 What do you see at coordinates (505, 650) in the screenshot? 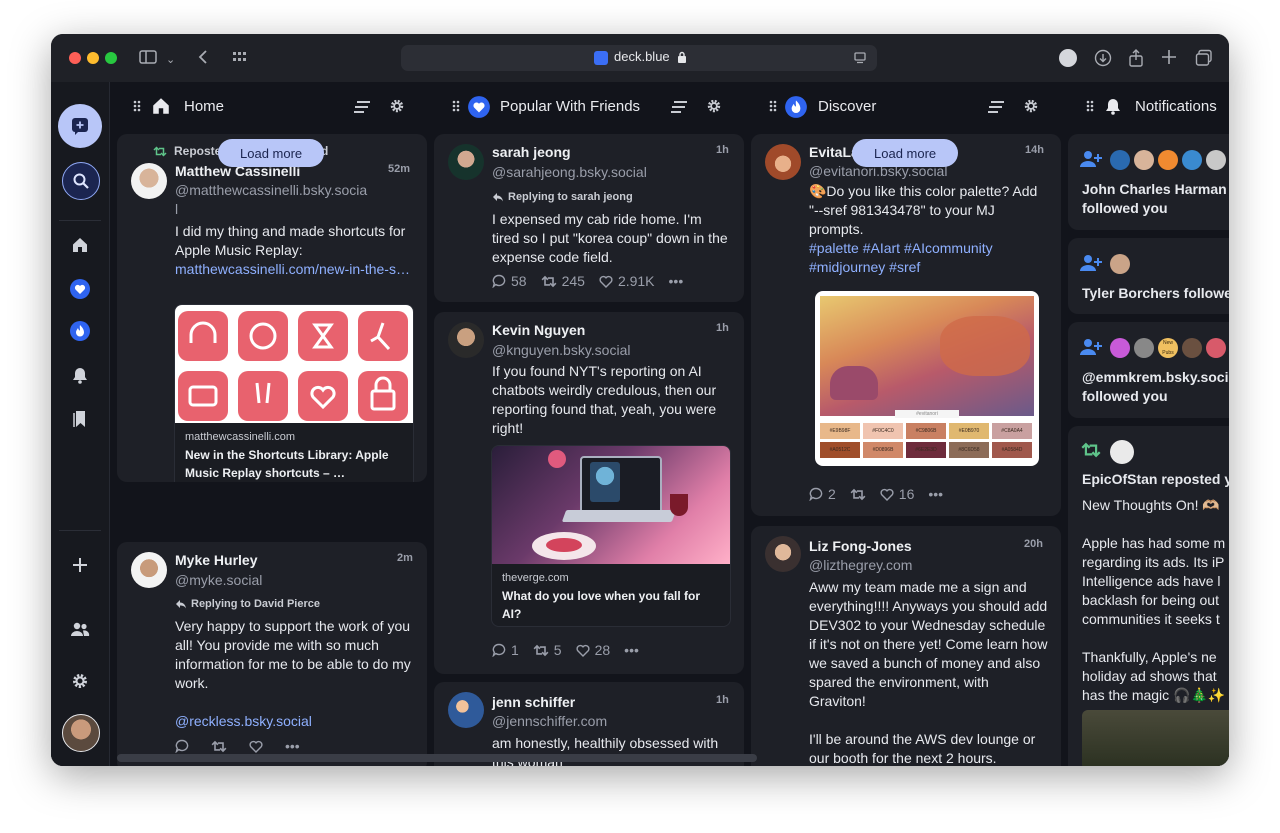
I see `reply-button: 1` at bounding box center [505, 650].